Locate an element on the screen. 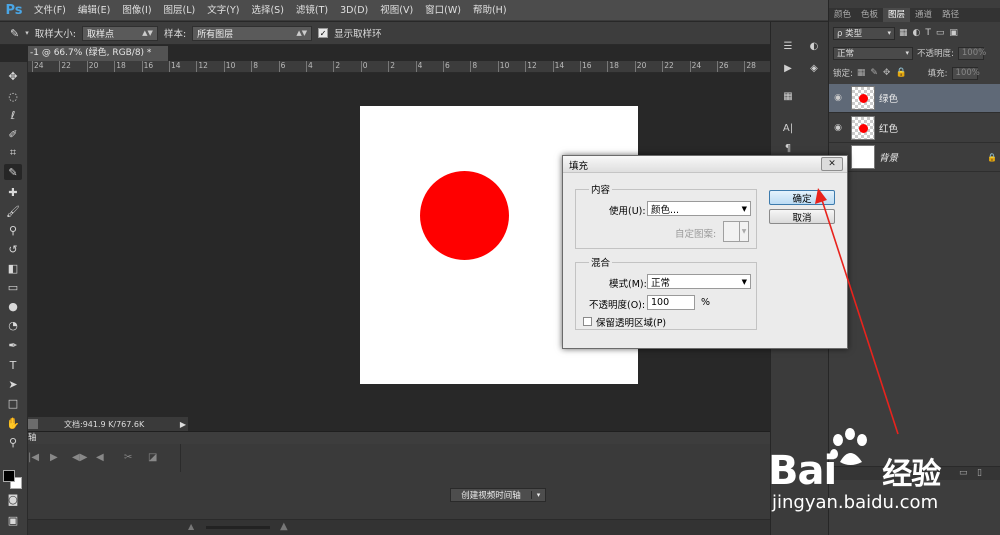  status-menu-icon is located at coordinates (33, 424).